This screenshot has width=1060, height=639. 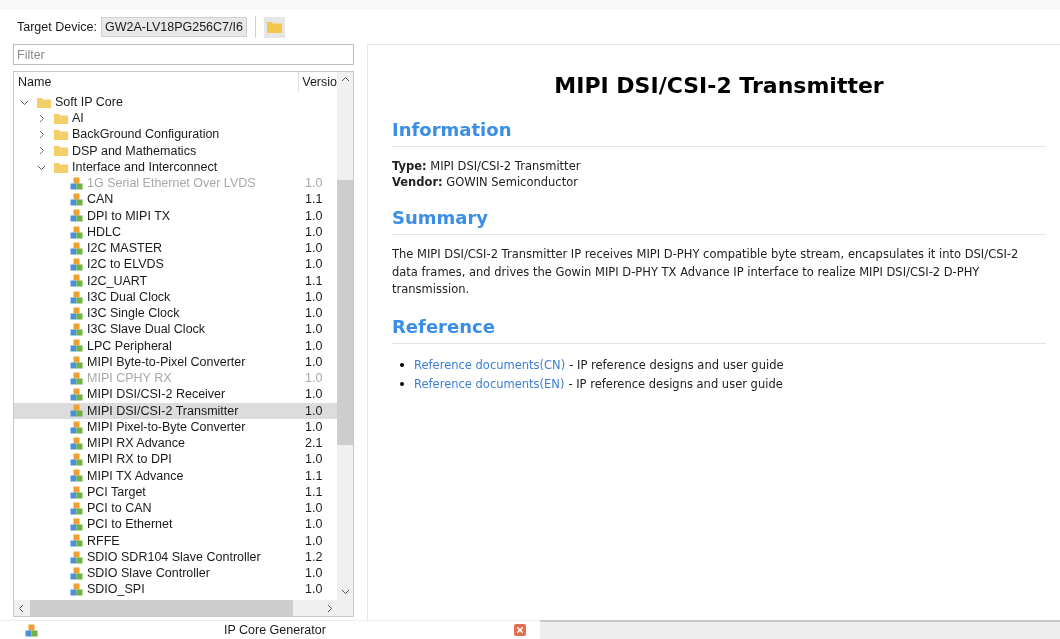 I want to click on tree-row: MIPI DSI/CSI-2 Receiver 1.0, so click(x=175, y=394).